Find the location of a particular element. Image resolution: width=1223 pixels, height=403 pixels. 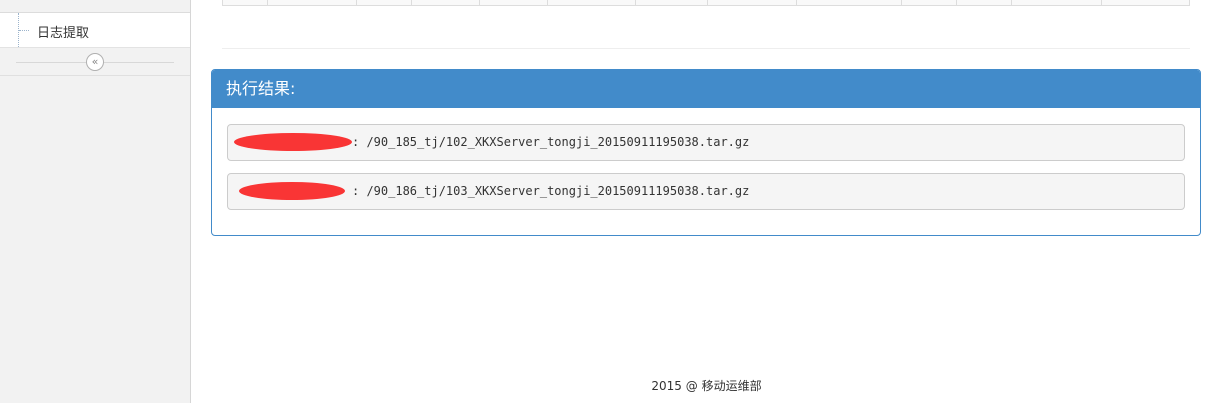

collapse-sidebar-icon: « is located at coordinates (95, 62).